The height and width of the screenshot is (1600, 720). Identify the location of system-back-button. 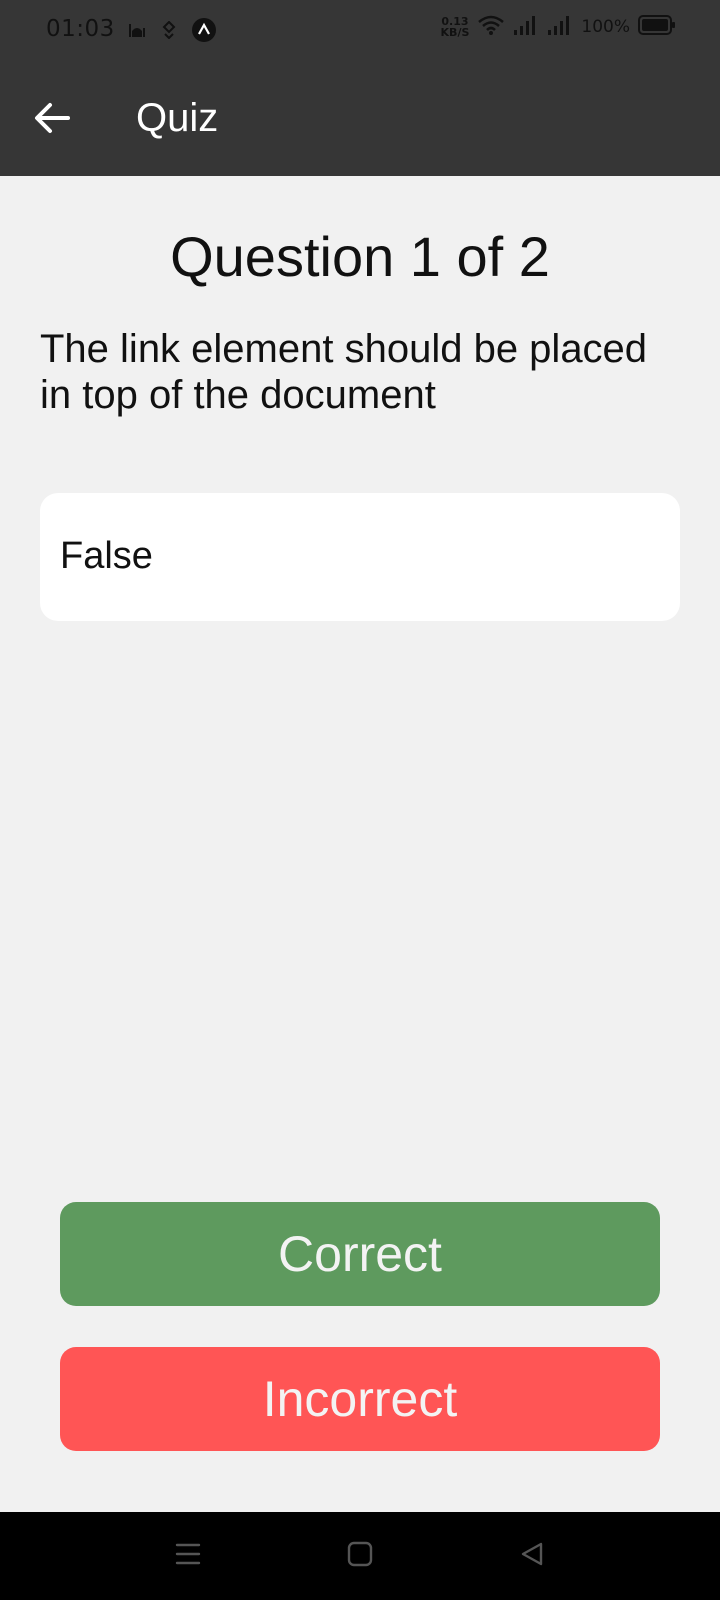
(532, 1556).